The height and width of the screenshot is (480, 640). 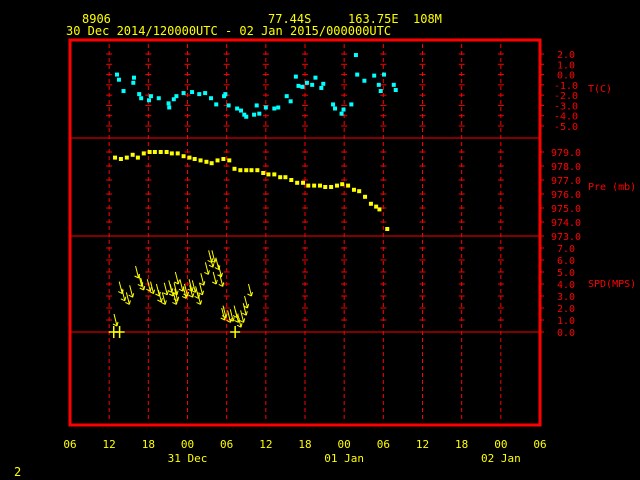 What do you see at coordinates (566, 181) in the screenshot?
I see `pressure-tick-label: 977.0` at bounding box center [566, 181].